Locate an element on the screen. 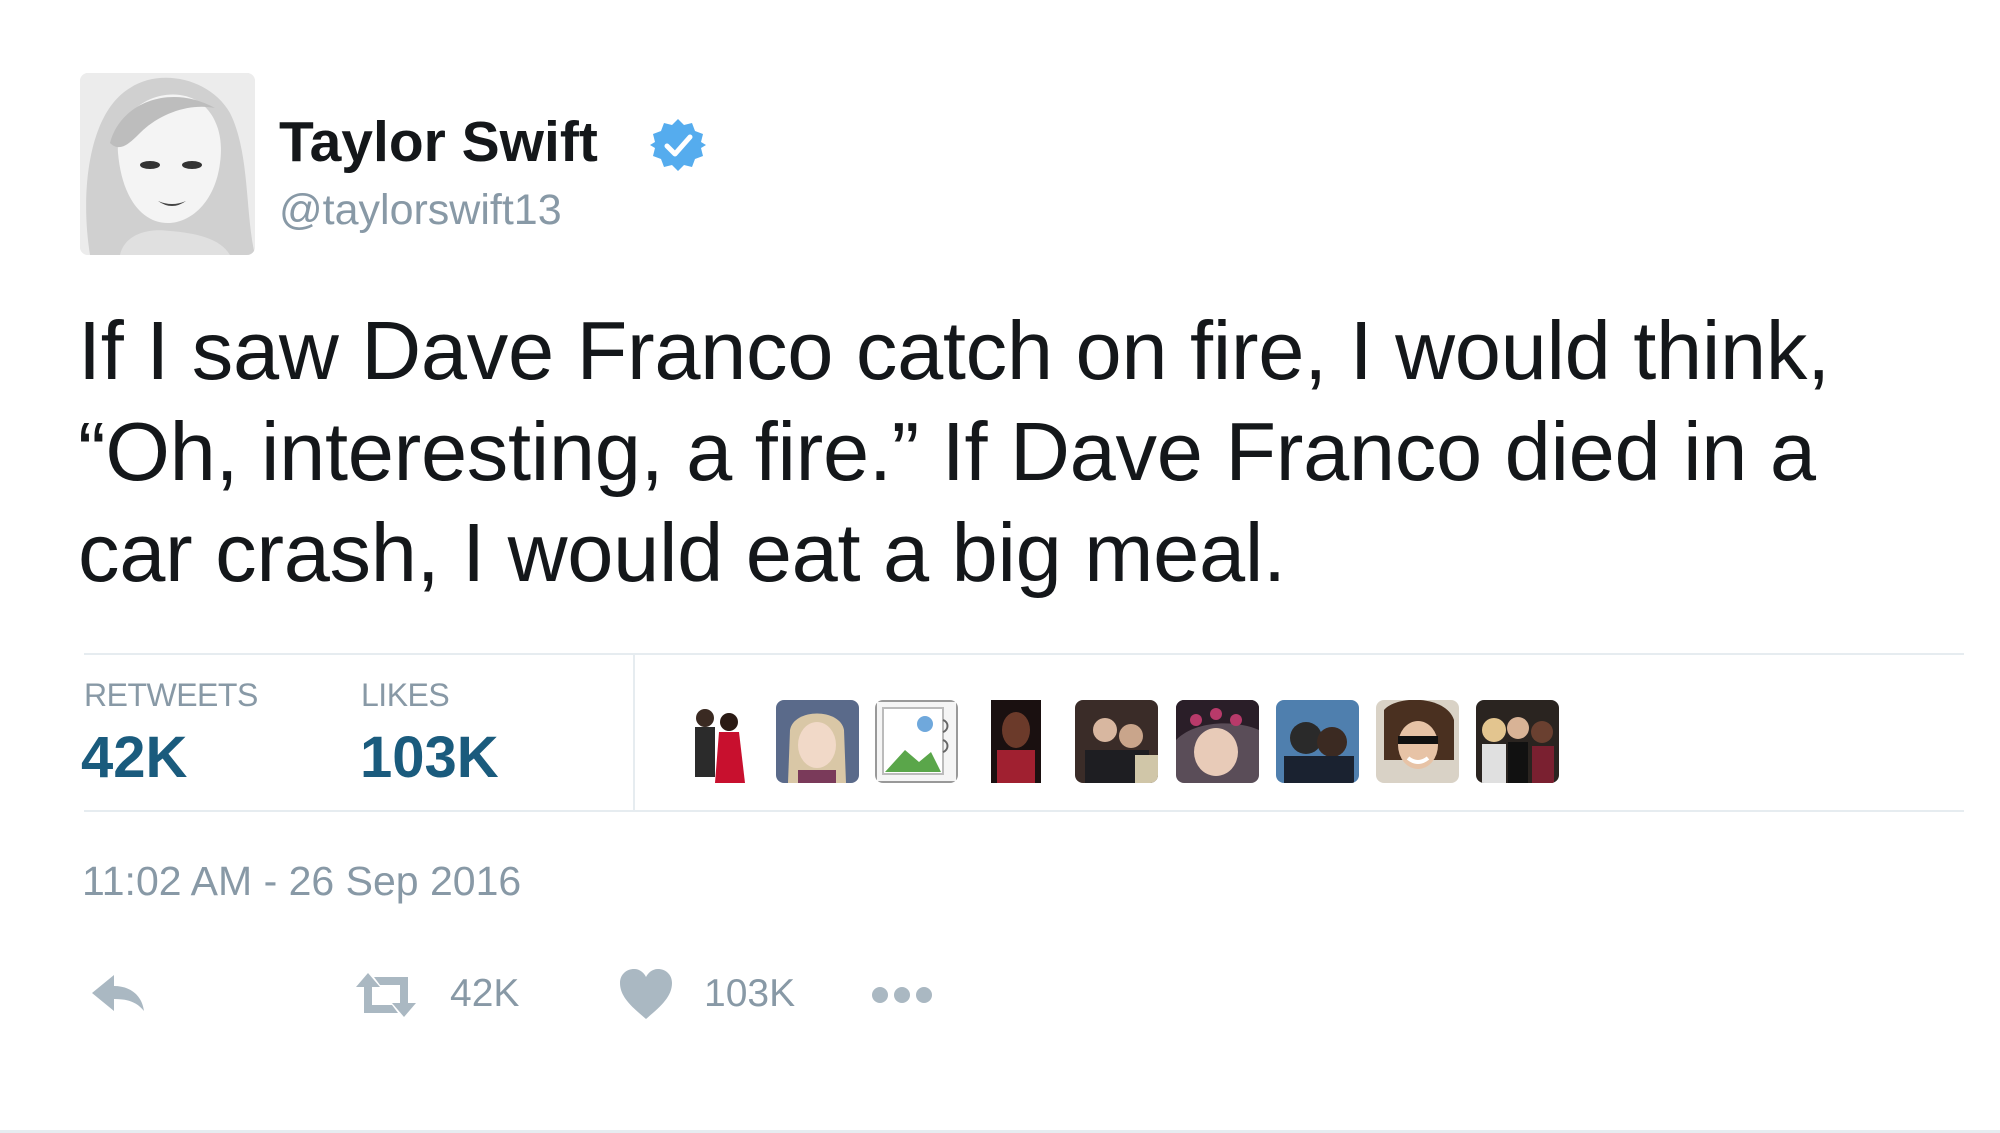 The image size is (2000, 1133). stats-vertical-divider is located at coordinates (634, 732).